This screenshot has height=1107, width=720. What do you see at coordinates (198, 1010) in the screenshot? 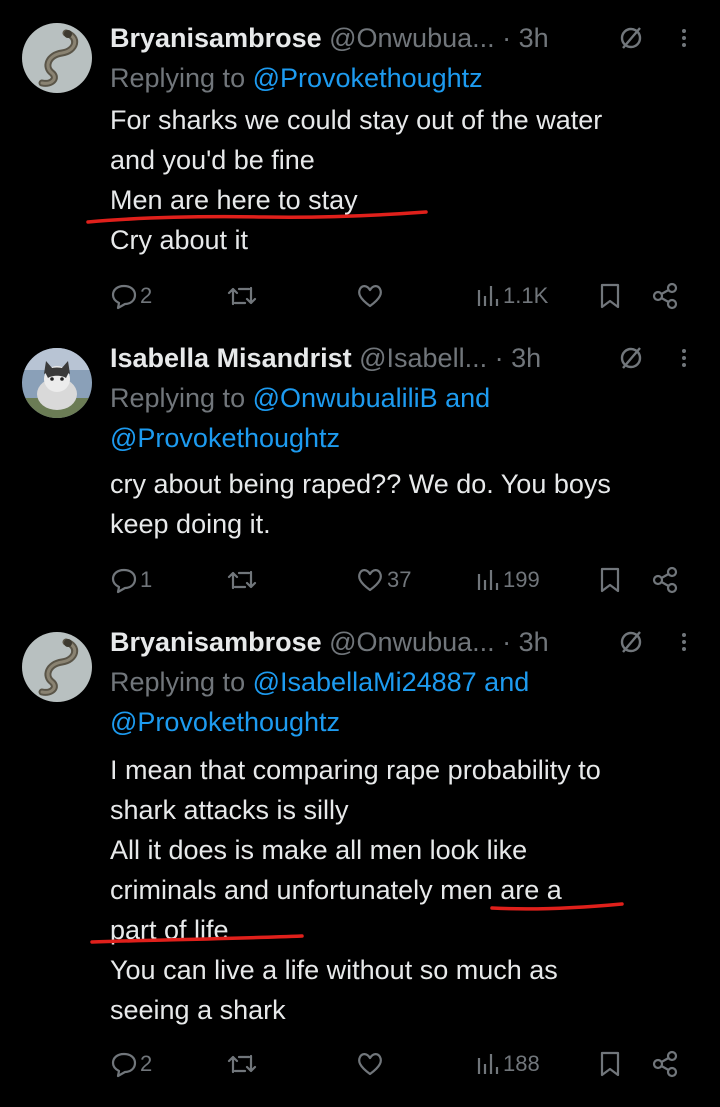
I see `text-line: seeing a shark` at bounding box center [198, 1010].